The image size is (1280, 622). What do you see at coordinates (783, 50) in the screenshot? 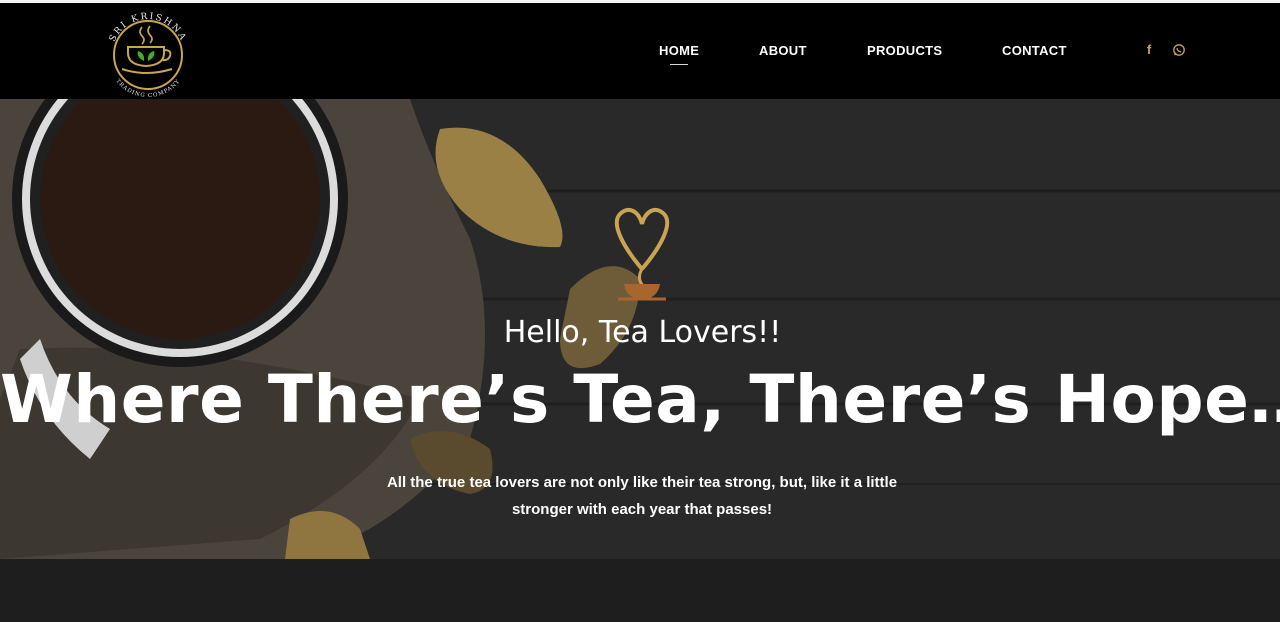
I see `nav-about: ABOUT` at bounding box center [783, 50].